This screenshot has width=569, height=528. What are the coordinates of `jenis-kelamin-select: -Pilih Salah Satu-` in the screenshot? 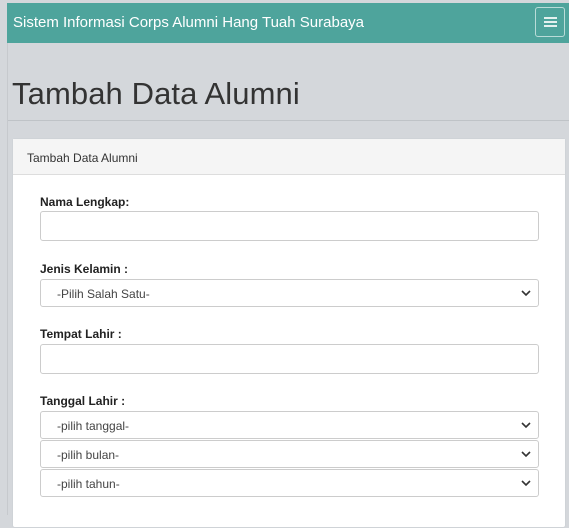 It's located at (289, 293).